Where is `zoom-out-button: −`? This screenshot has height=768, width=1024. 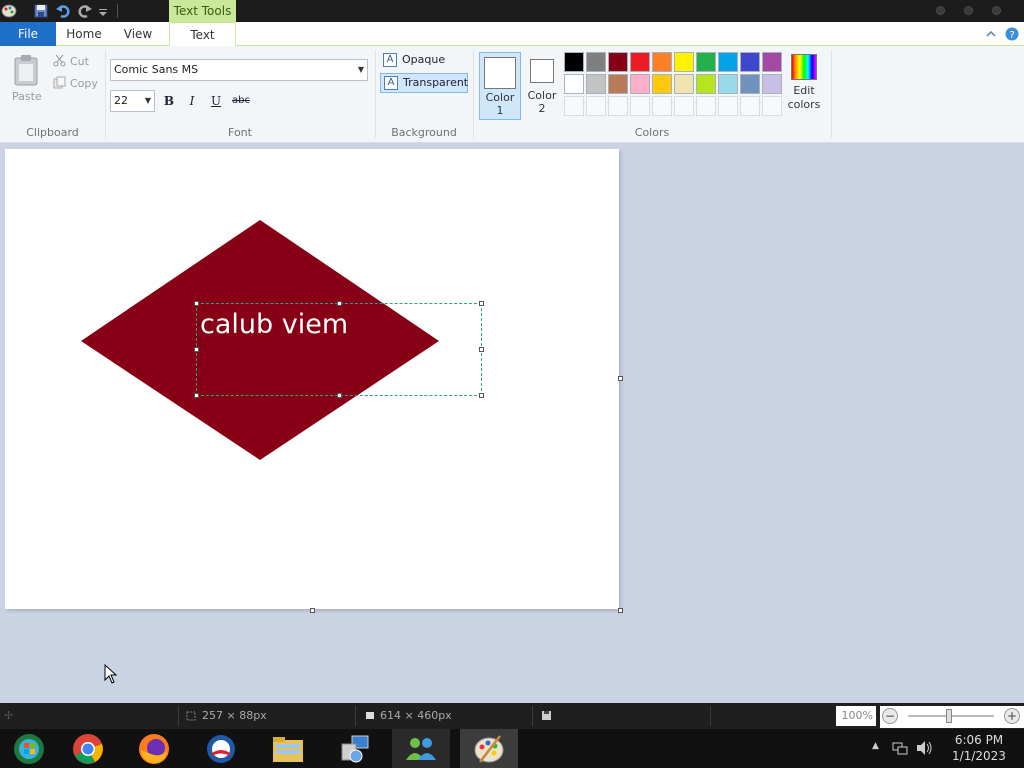
zoom-out-button: − is located at coordinates (890, 716).